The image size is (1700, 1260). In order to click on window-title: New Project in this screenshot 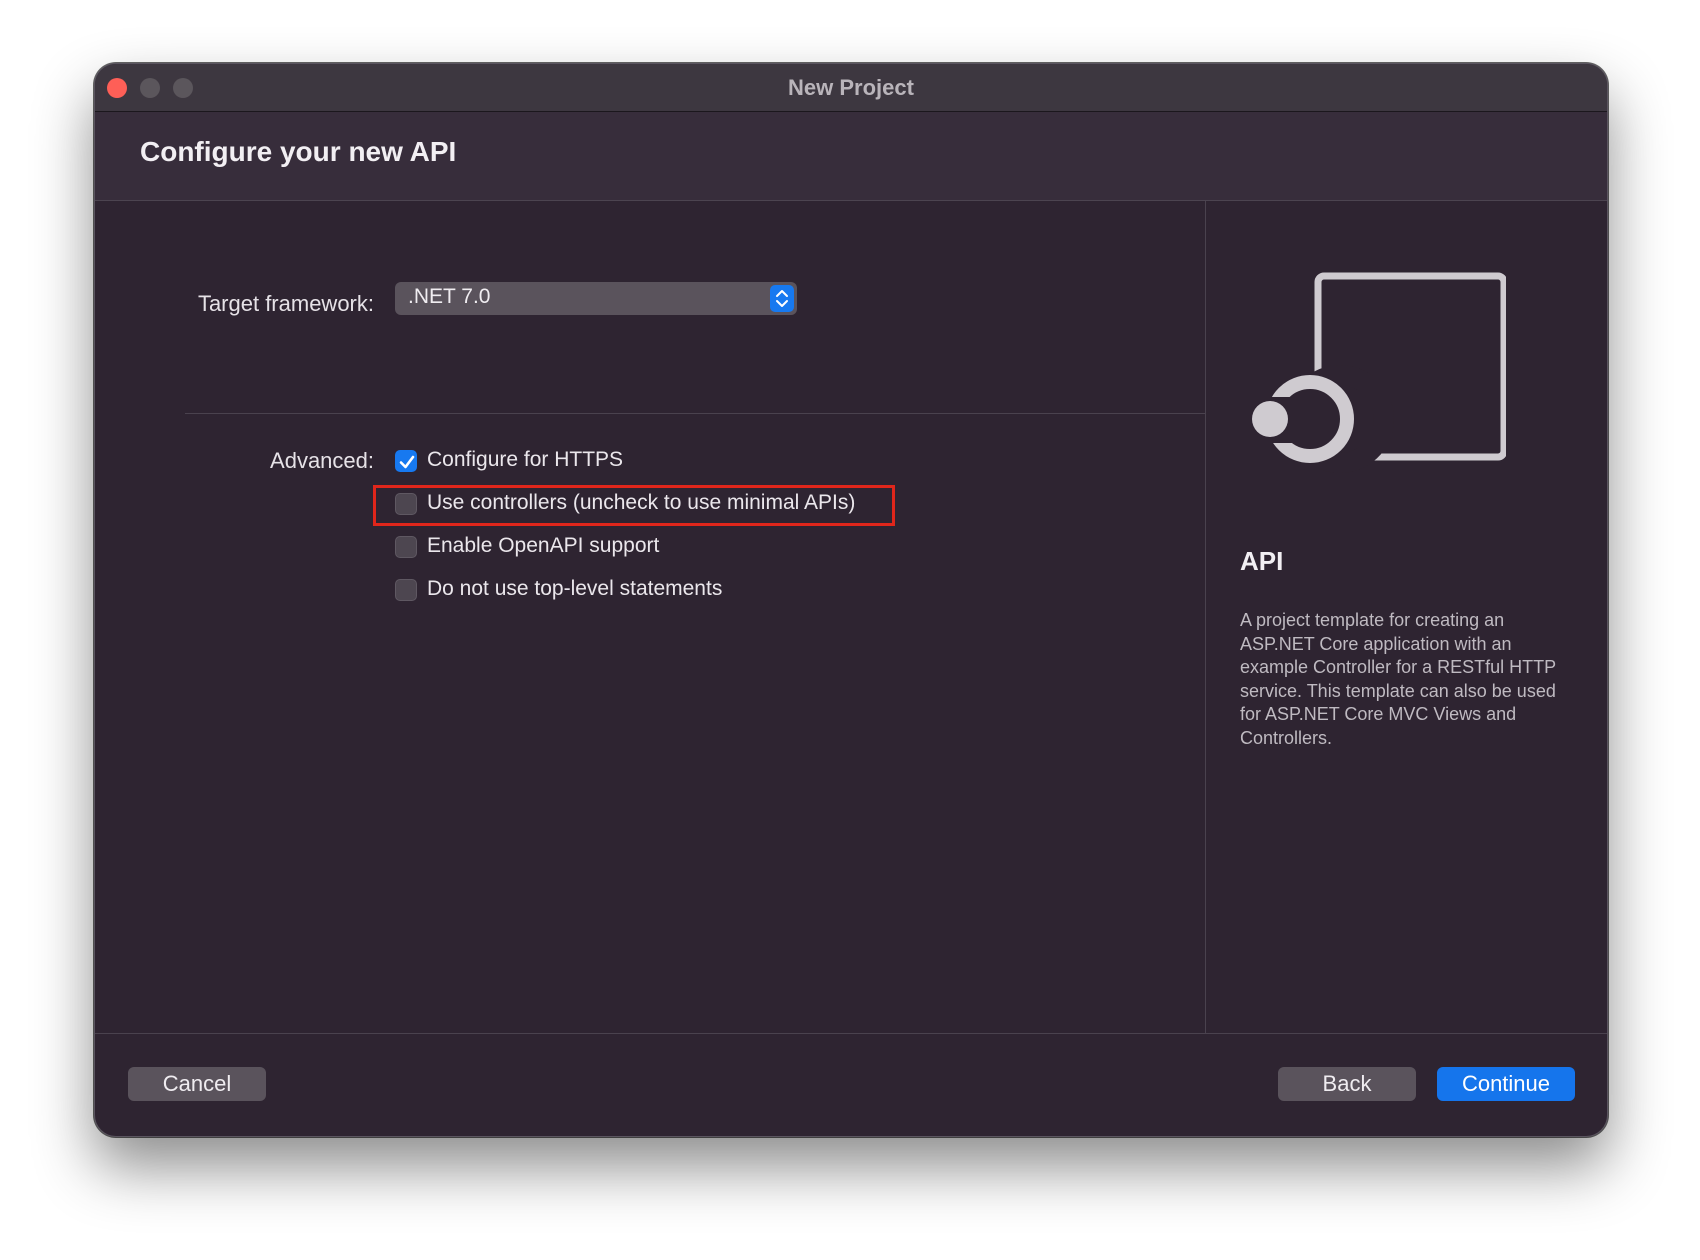, I will do `click(851, 87)`.